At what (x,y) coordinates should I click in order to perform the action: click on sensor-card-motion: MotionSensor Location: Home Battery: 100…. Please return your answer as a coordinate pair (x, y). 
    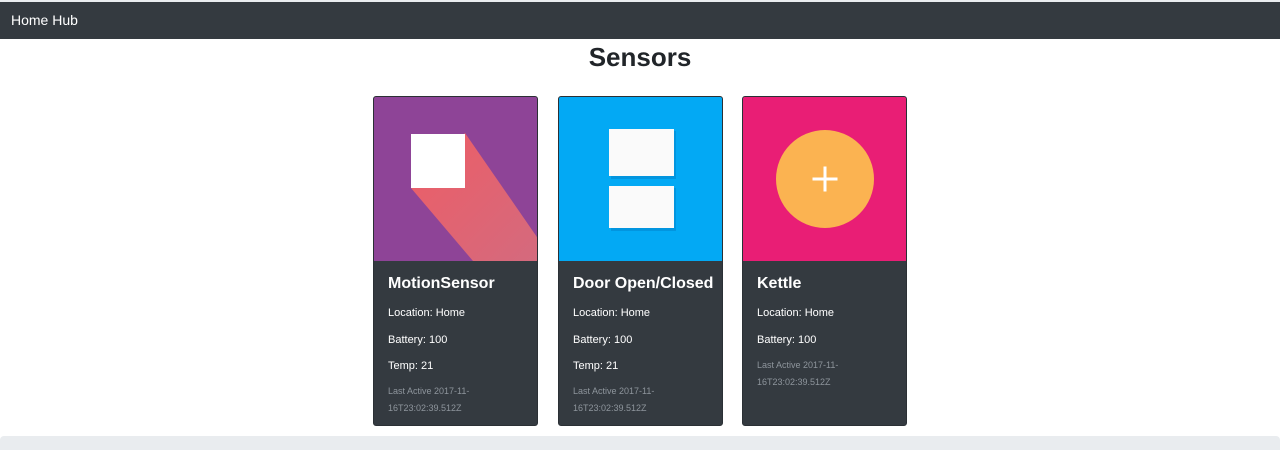
    Looking at the image, I should click on (455, 261).